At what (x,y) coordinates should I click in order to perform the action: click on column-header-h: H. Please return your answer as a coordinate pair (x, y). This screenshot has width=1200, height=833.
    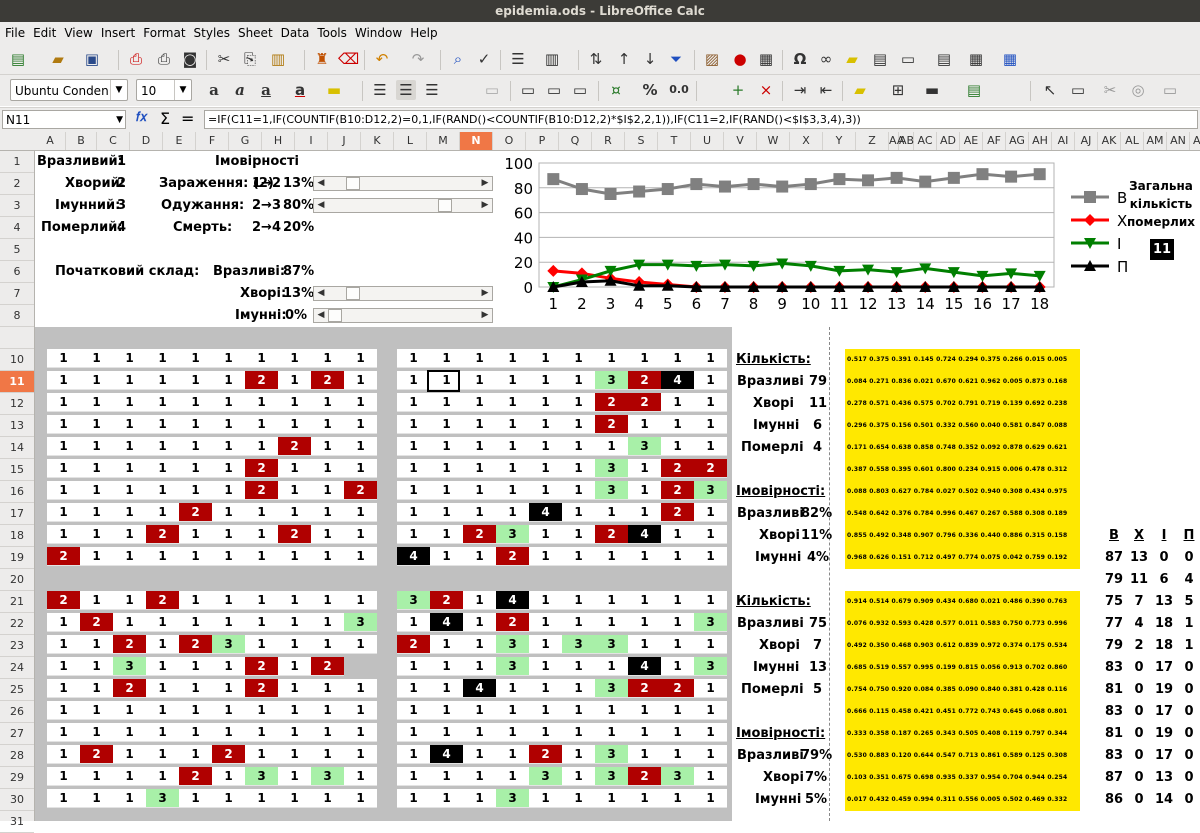
    Looking at the image, I should click on (278, 141).